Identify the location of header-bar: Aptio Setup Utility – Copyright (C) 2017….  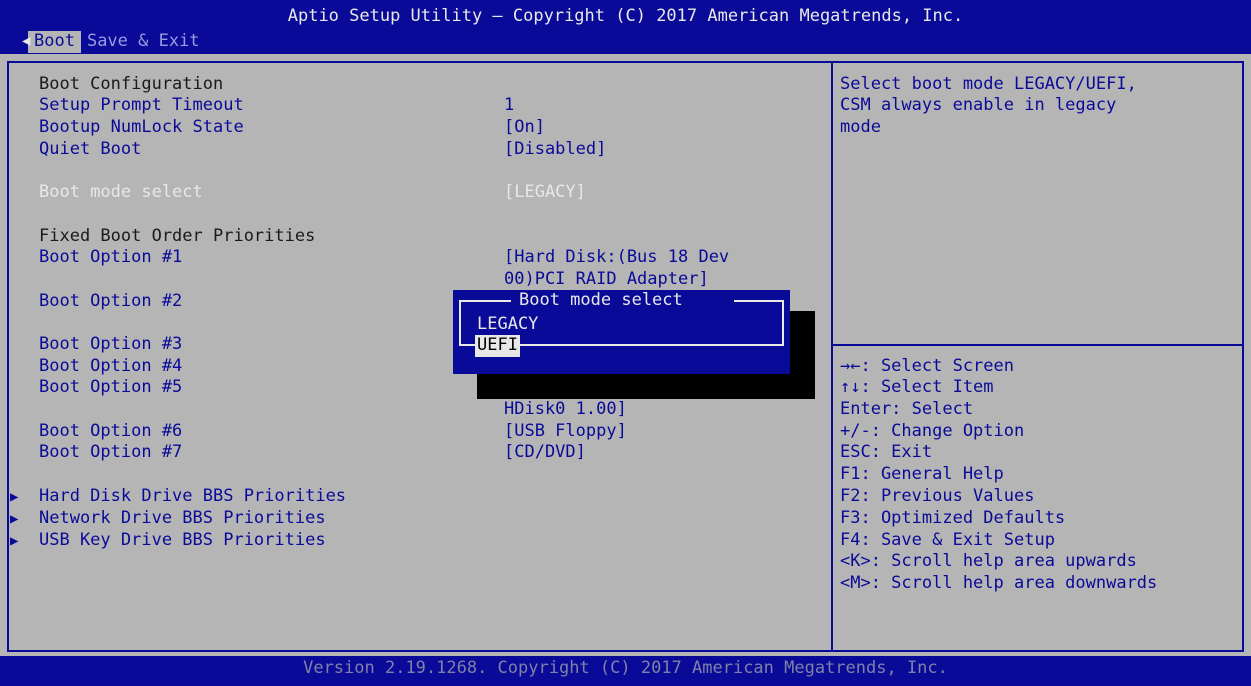
(625, 27).